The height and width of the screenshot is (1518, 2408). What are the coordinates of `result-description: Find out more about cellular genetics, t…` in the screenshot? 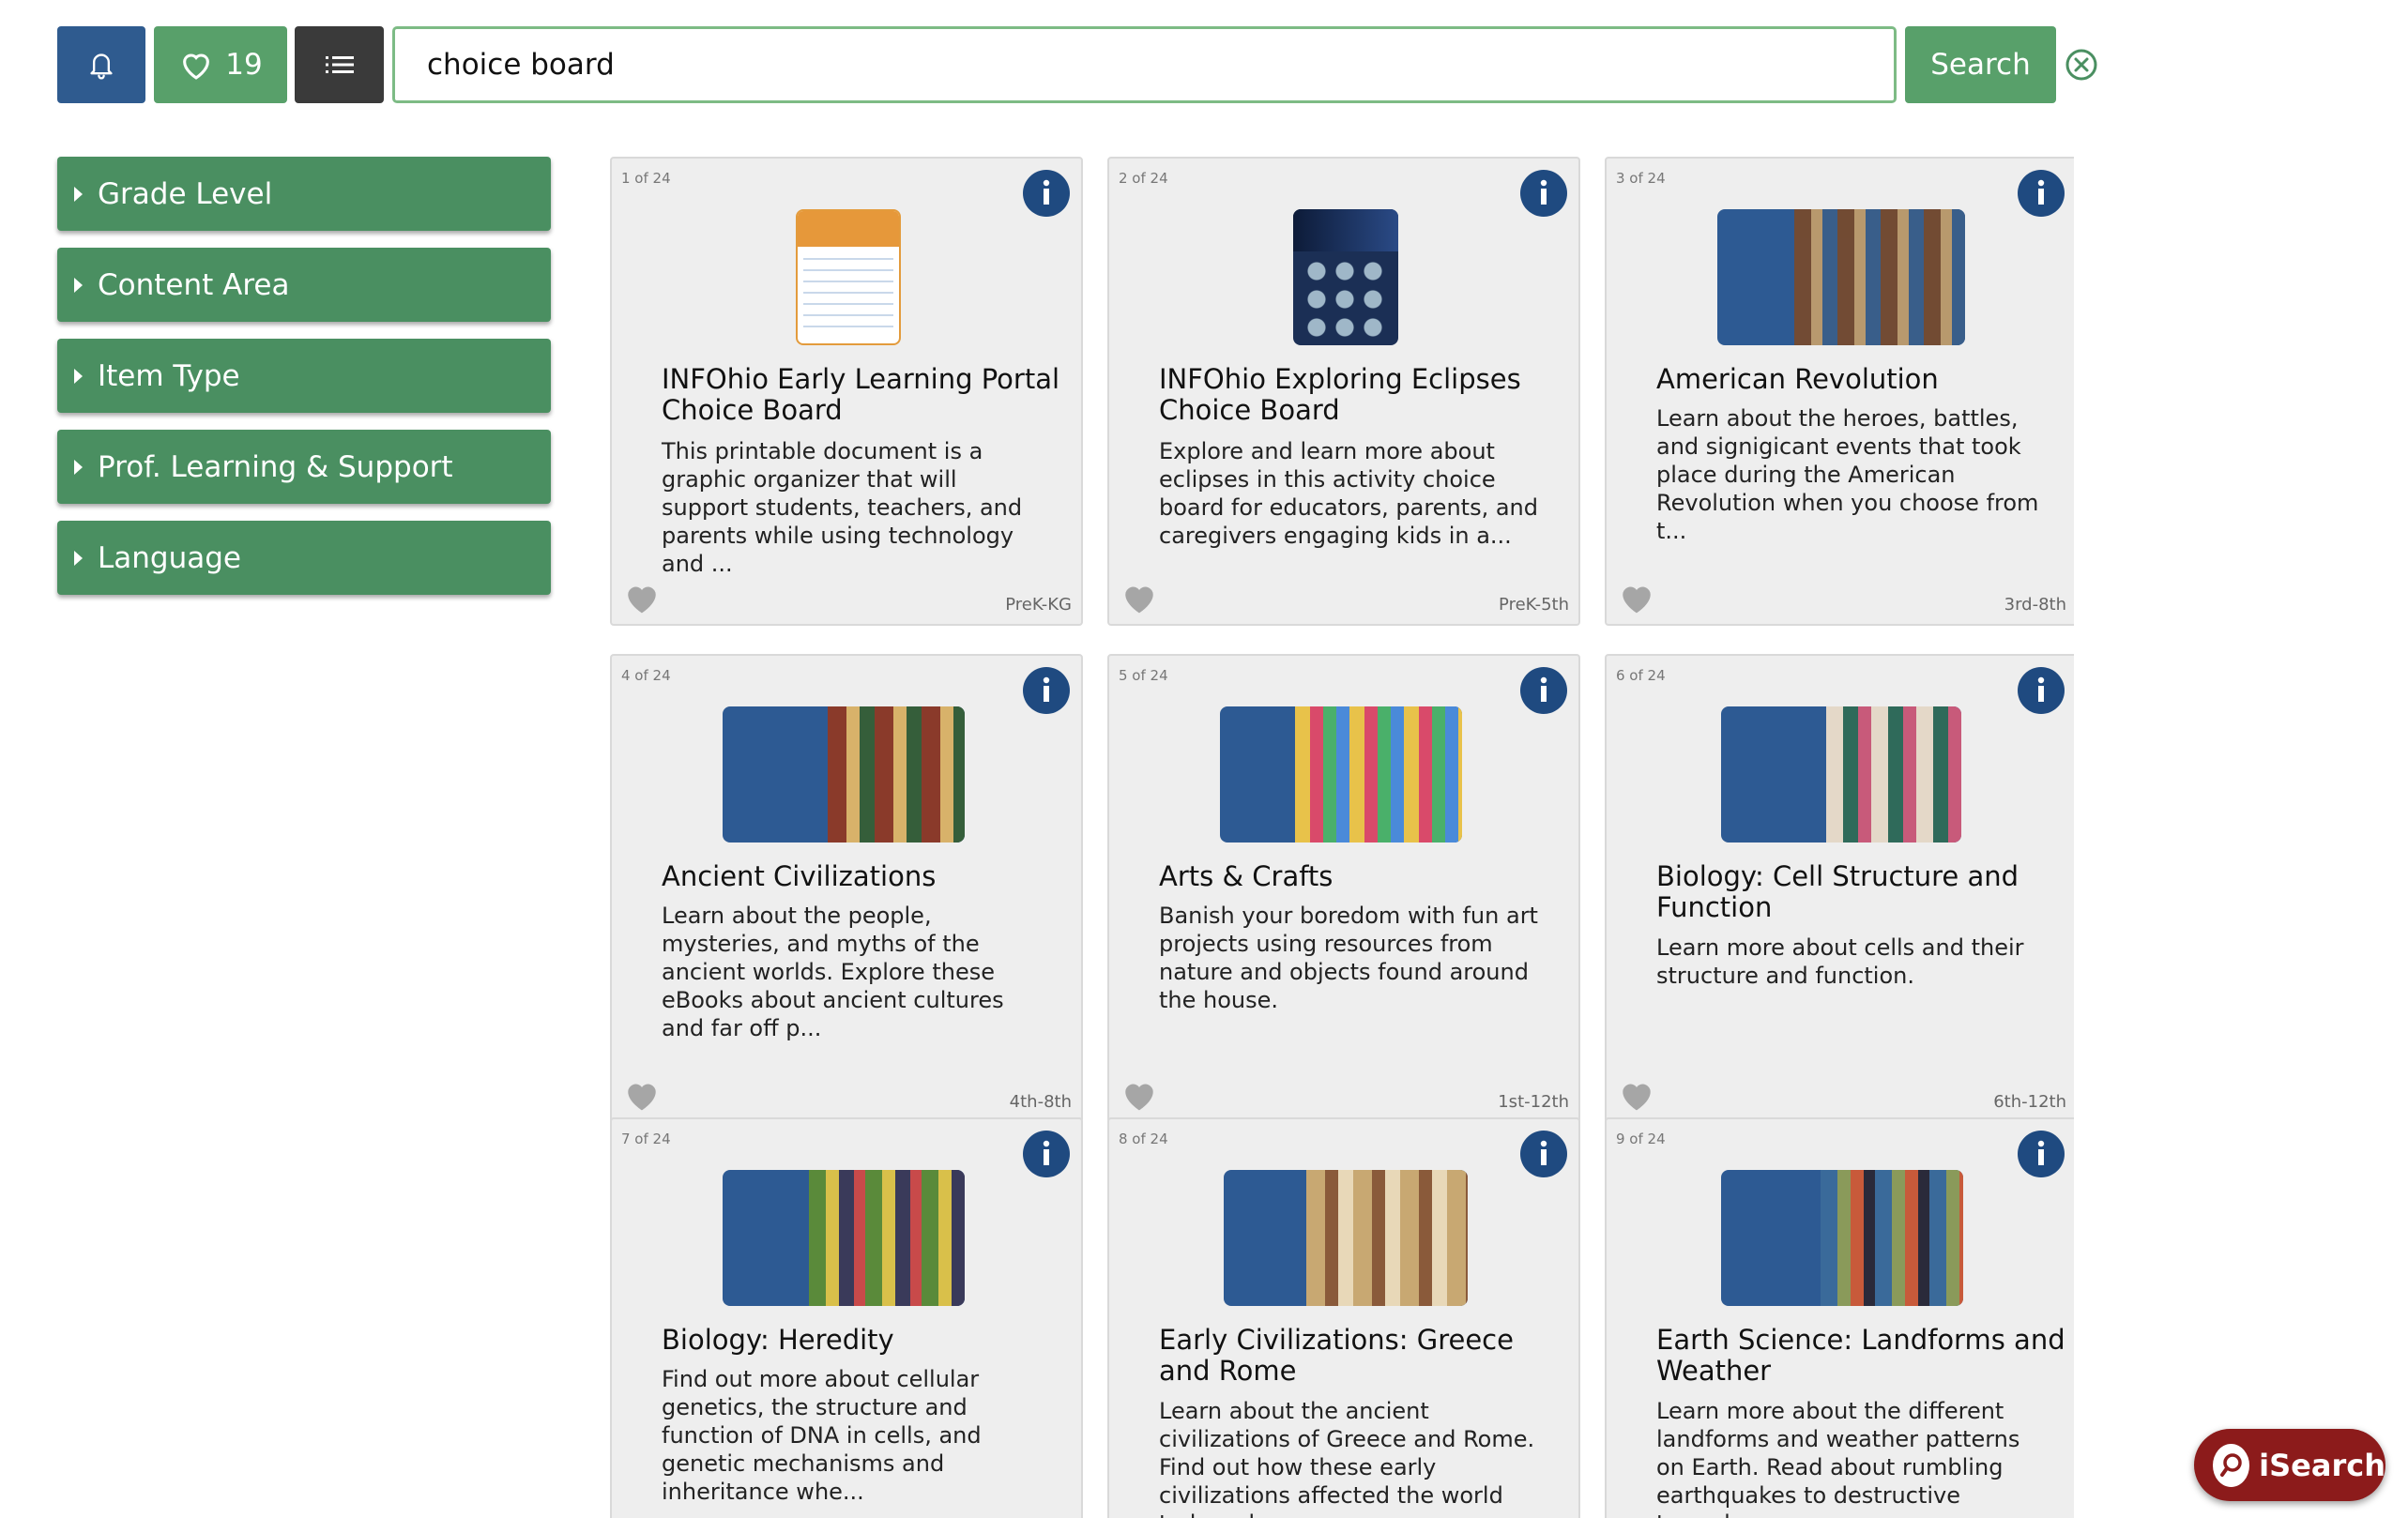 It's located at (822, 1435).